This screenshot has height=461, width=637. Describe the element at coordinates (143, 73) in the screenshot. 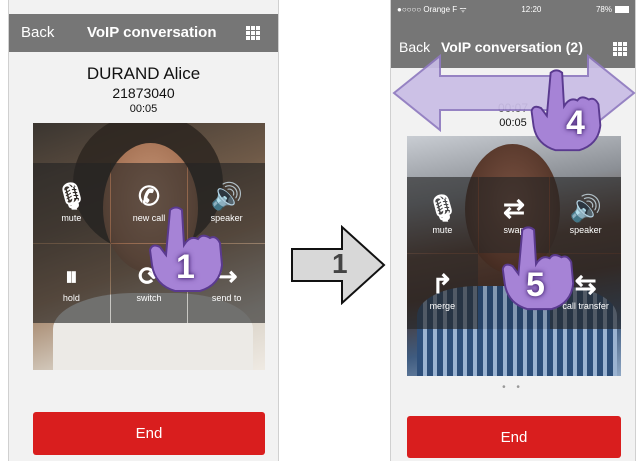

I see `caller-name: DURAND Alice` at that location.